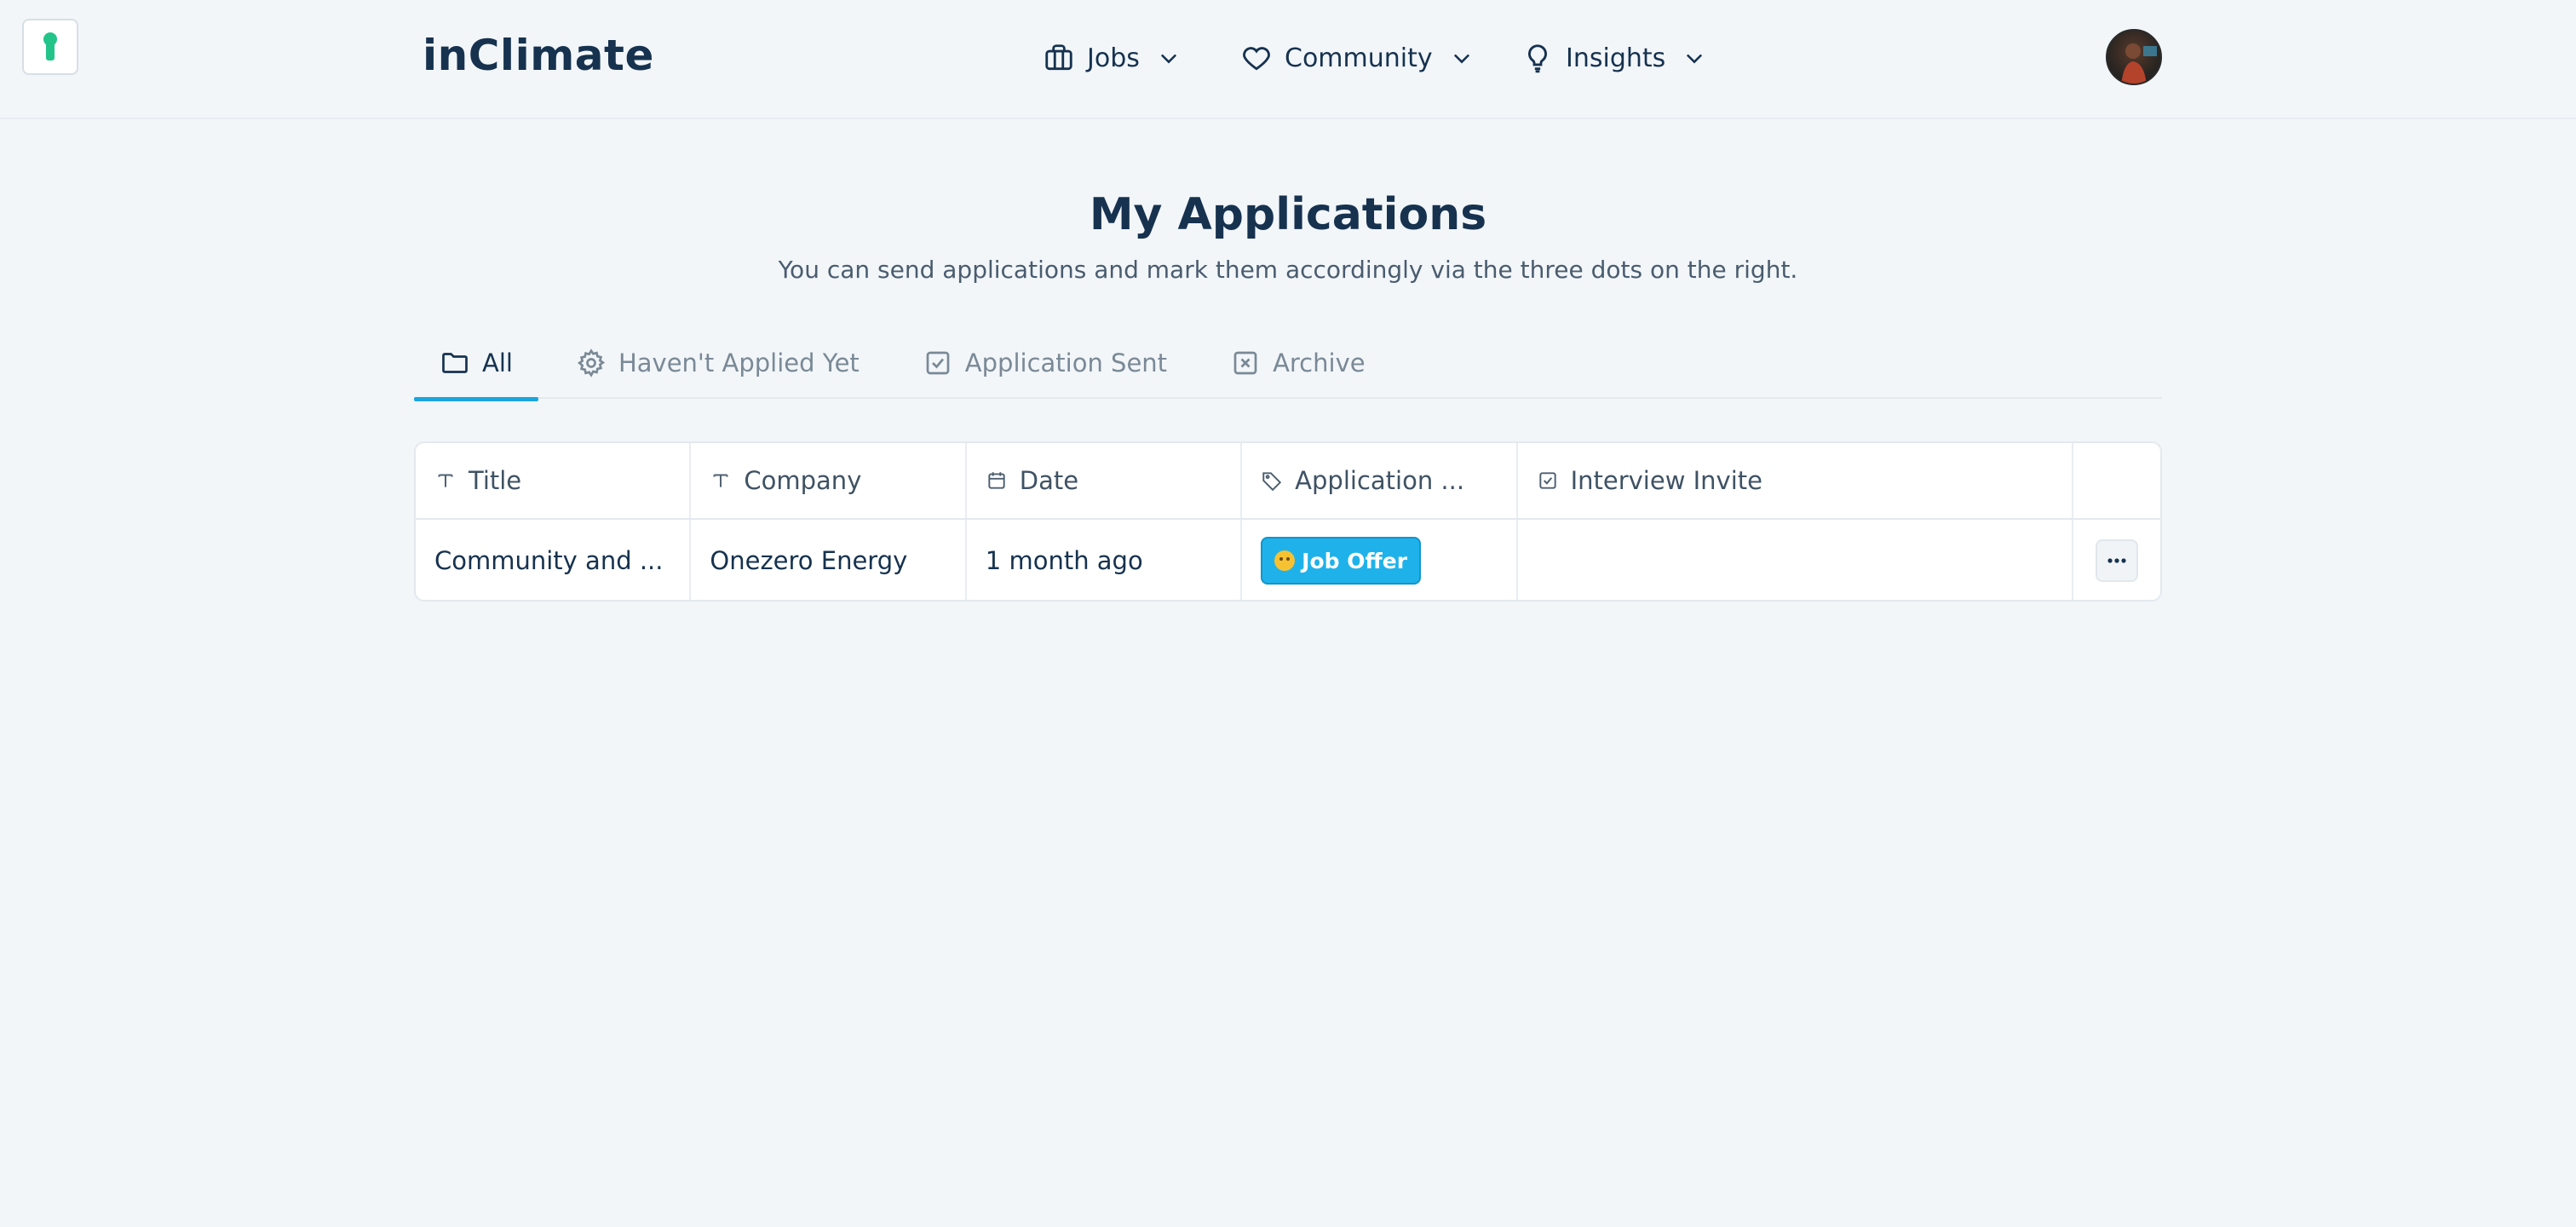 The height and width of the screenshot is (1227, 2576). What do you see at coordinates (1105, 481) in the screenshot?
I see `column-header-date: Date` at bounding box center [1105, 481].